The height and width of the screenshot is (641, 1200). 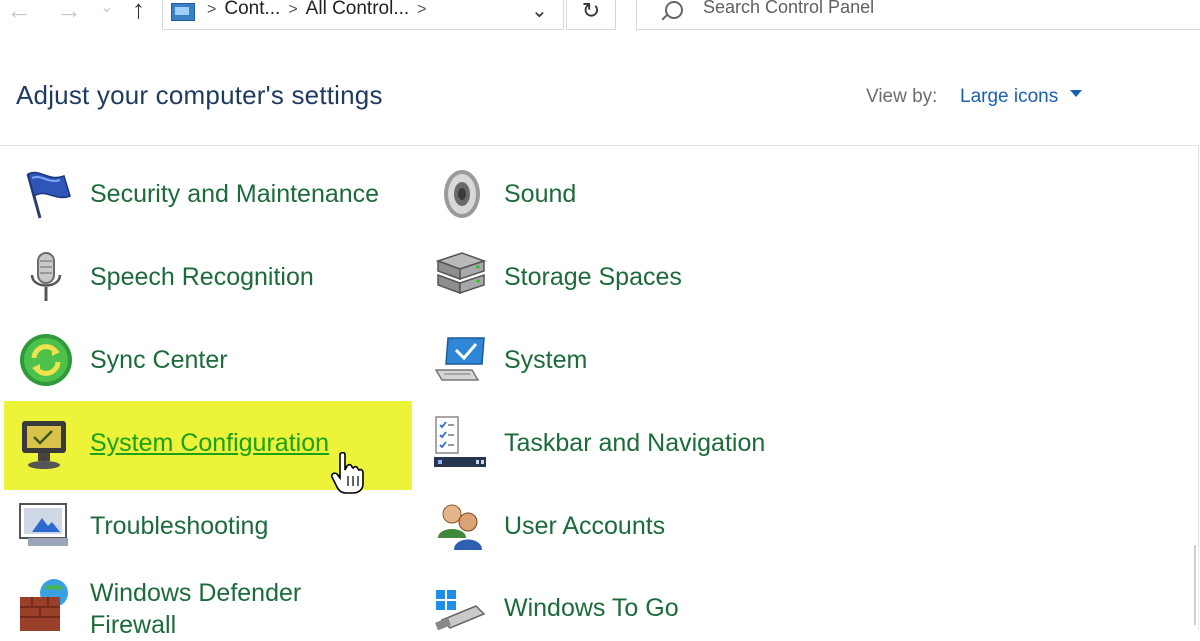 I want to click on item-label: Storage Spaces, so click(x=593, y=277).